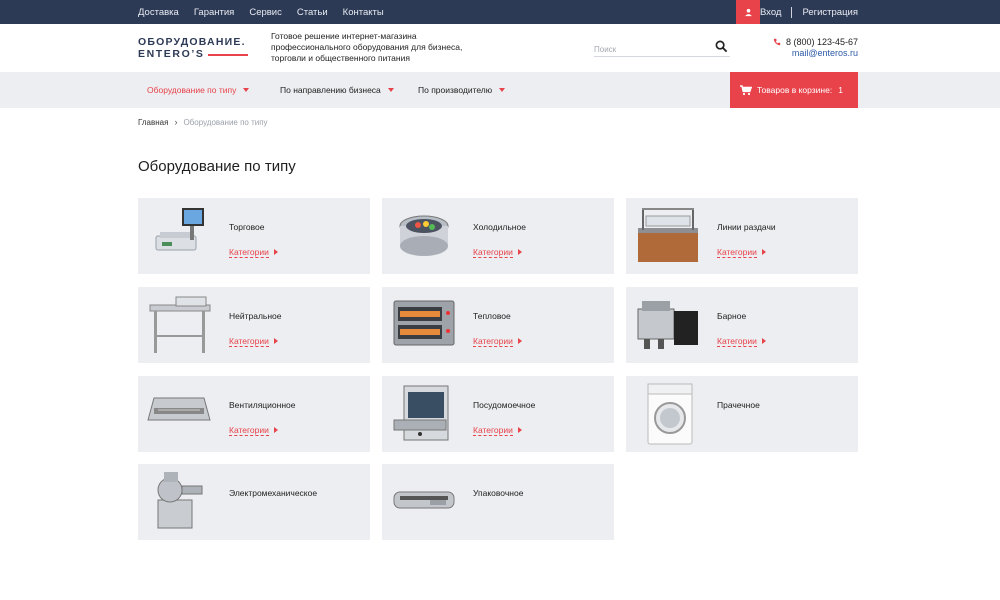  I want to click on logo-line1: ОБОРУДОВАНИЕ., so click(192, 42).